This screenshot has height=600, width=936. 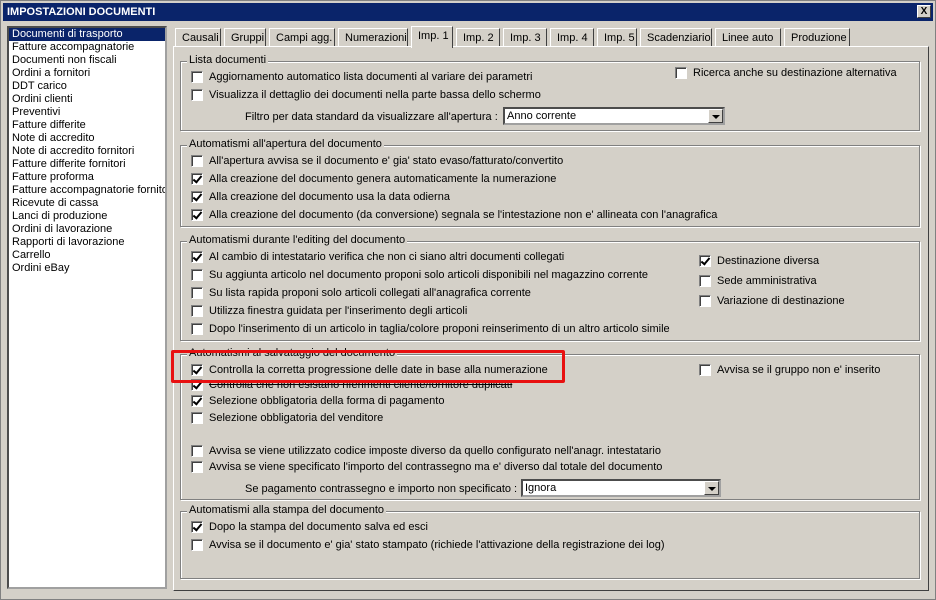 I want to click on list-item: Lanci di produzione, so click(x=87, y=216).